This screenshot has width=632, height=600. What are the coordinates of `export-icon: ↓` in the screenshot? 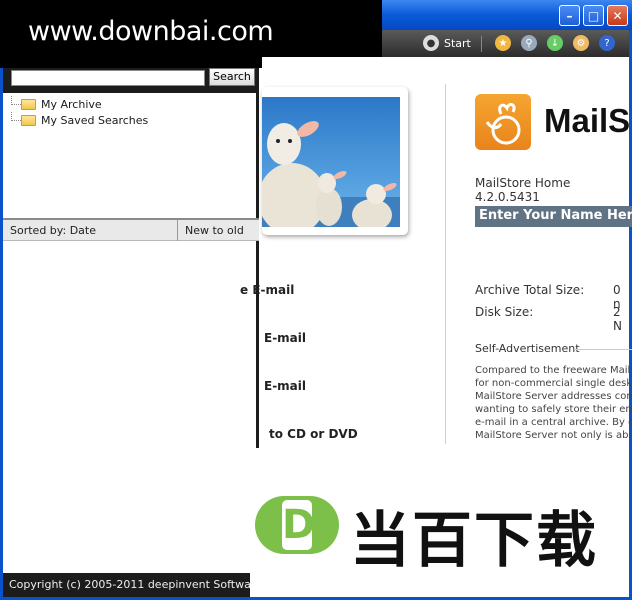 It's located at (555, 43).